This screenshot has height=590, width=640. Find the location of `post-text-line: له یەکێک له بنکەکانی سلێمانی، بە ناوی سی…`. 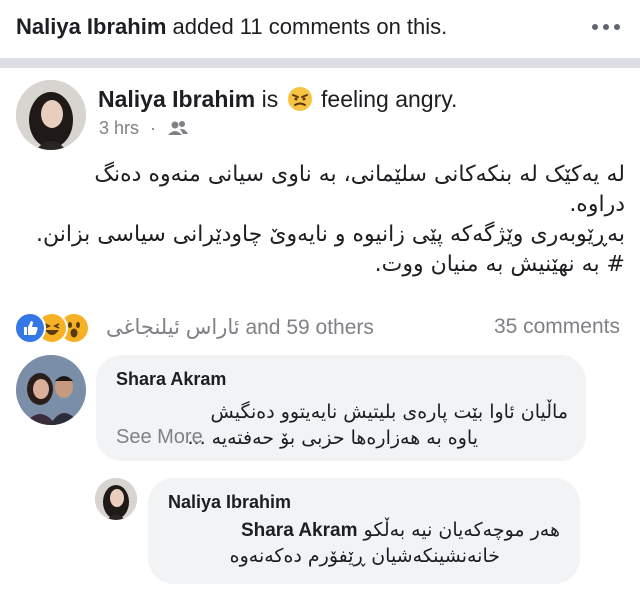

post-text-line: له یەکێک له بنکەکانی سلێمانی، بە ناوی سی… is located at coordinates (359, 174).